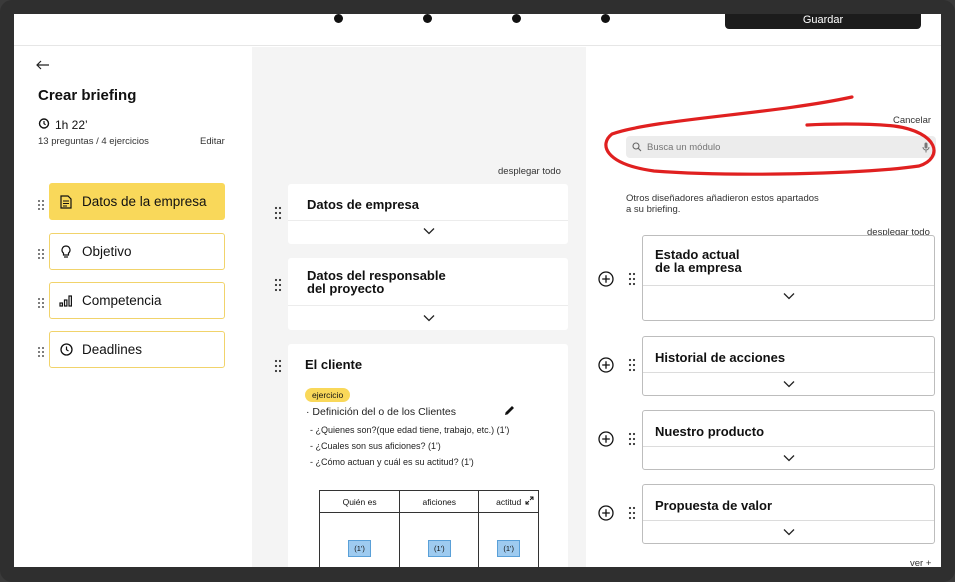  Describe the element at coordinates (823, 21) in the screenshot. I see `save-button: Guardar` at that location.